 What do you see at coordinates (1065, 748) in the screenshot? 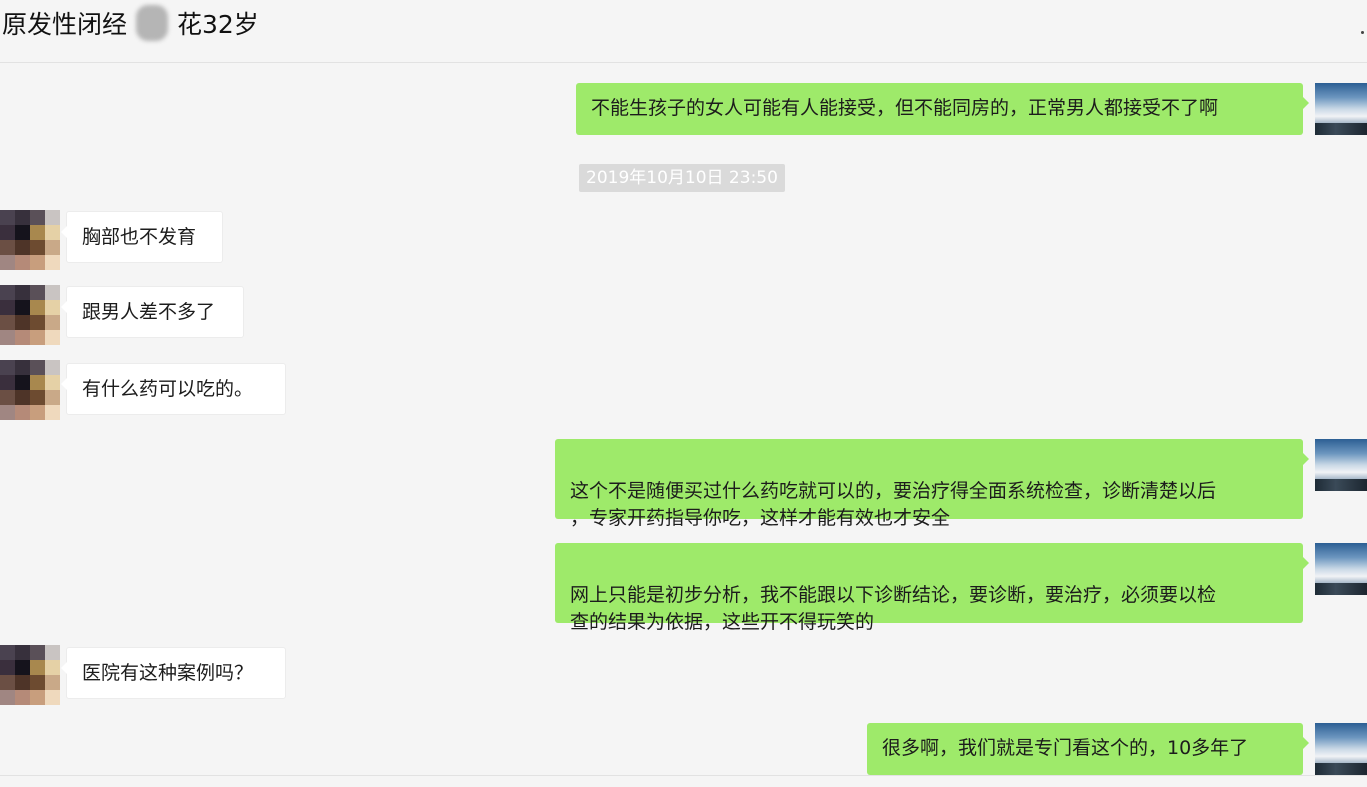
I see `message-text: 很多啊，我们就是专门看这个的，10多年了` at bounding box center [1065, 748].